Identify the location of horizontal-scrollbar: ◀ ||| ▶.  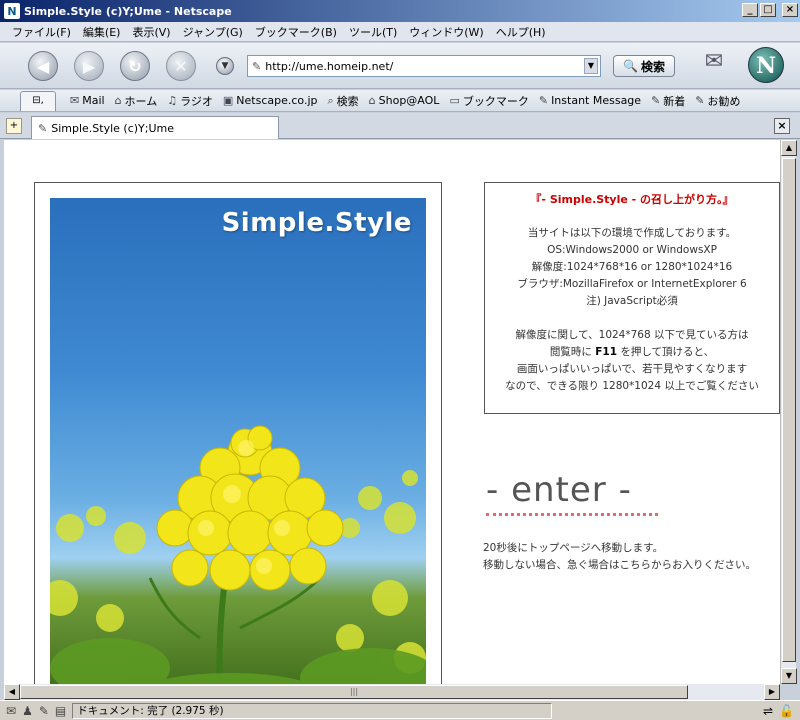
(392, 692).